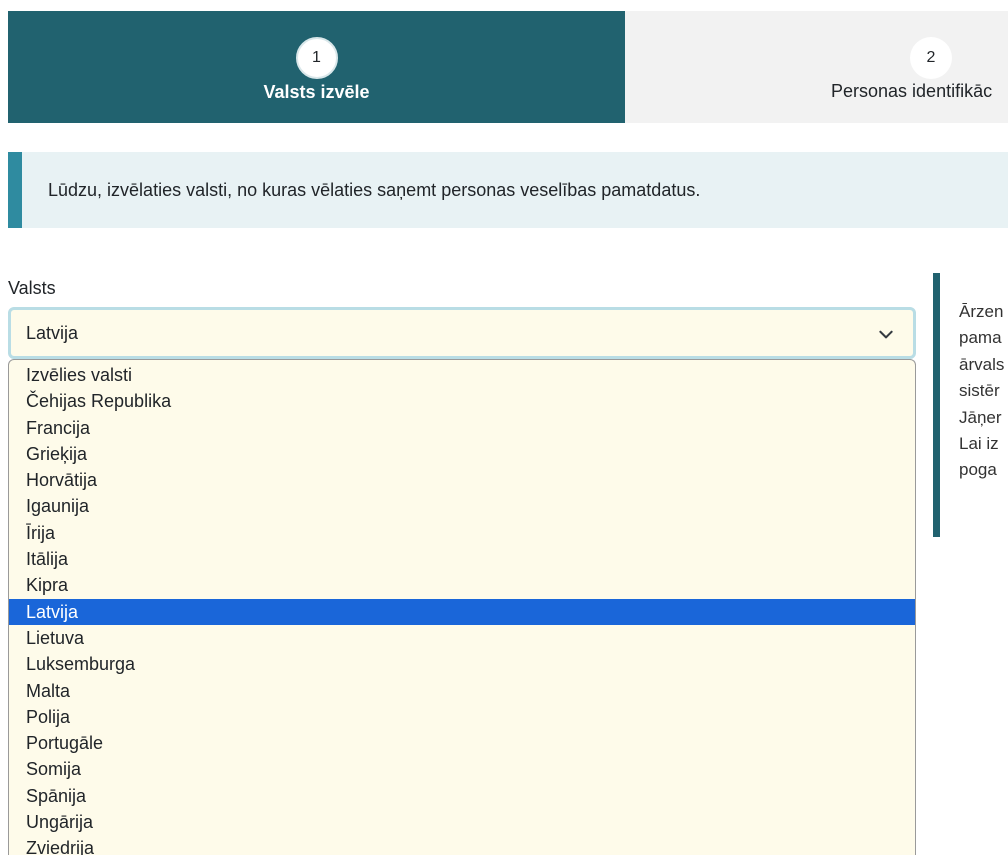  I want to click on dropdown-option: Grieķija, so click(462, 454).